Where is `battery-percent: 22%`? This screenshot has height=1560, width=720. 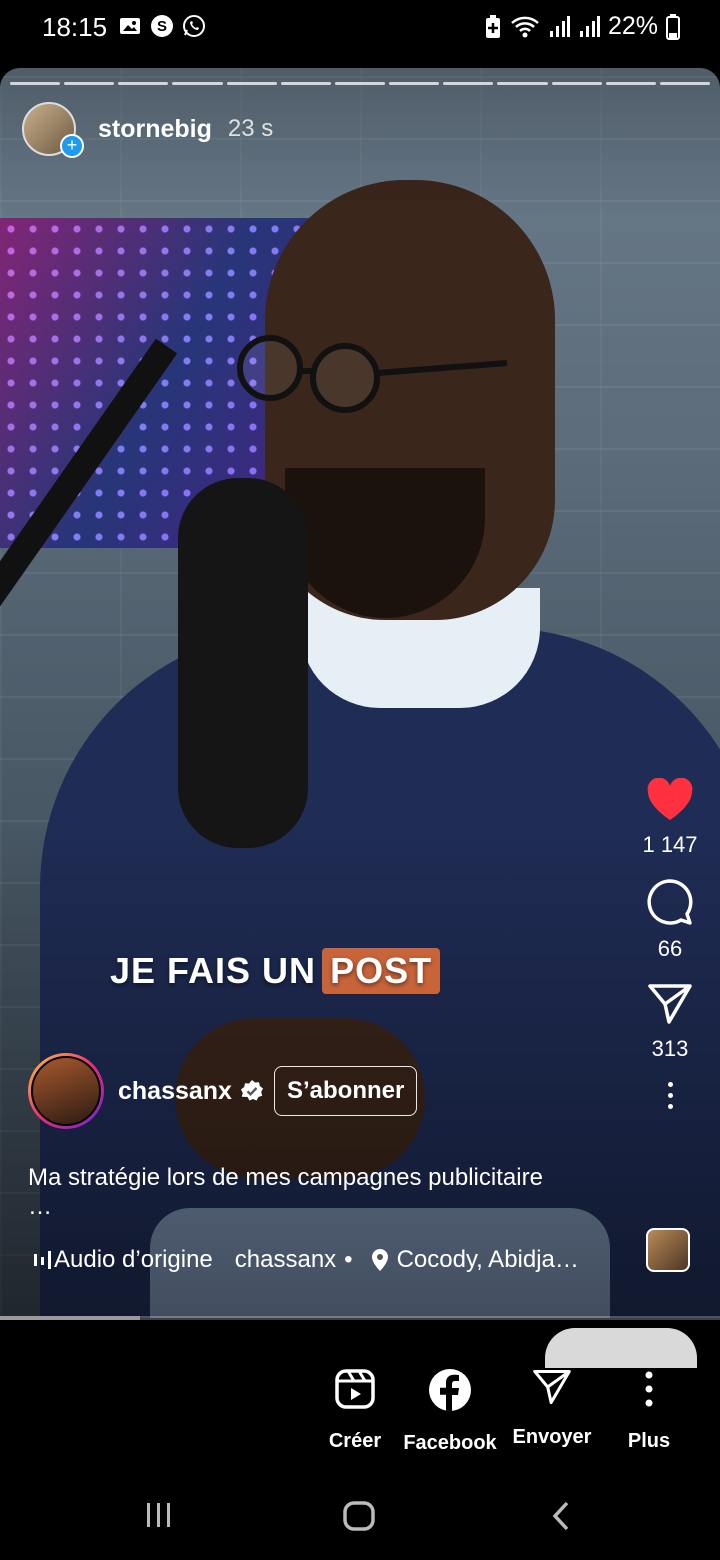
battery-percent: 22% is located at coordinates (632, 26).